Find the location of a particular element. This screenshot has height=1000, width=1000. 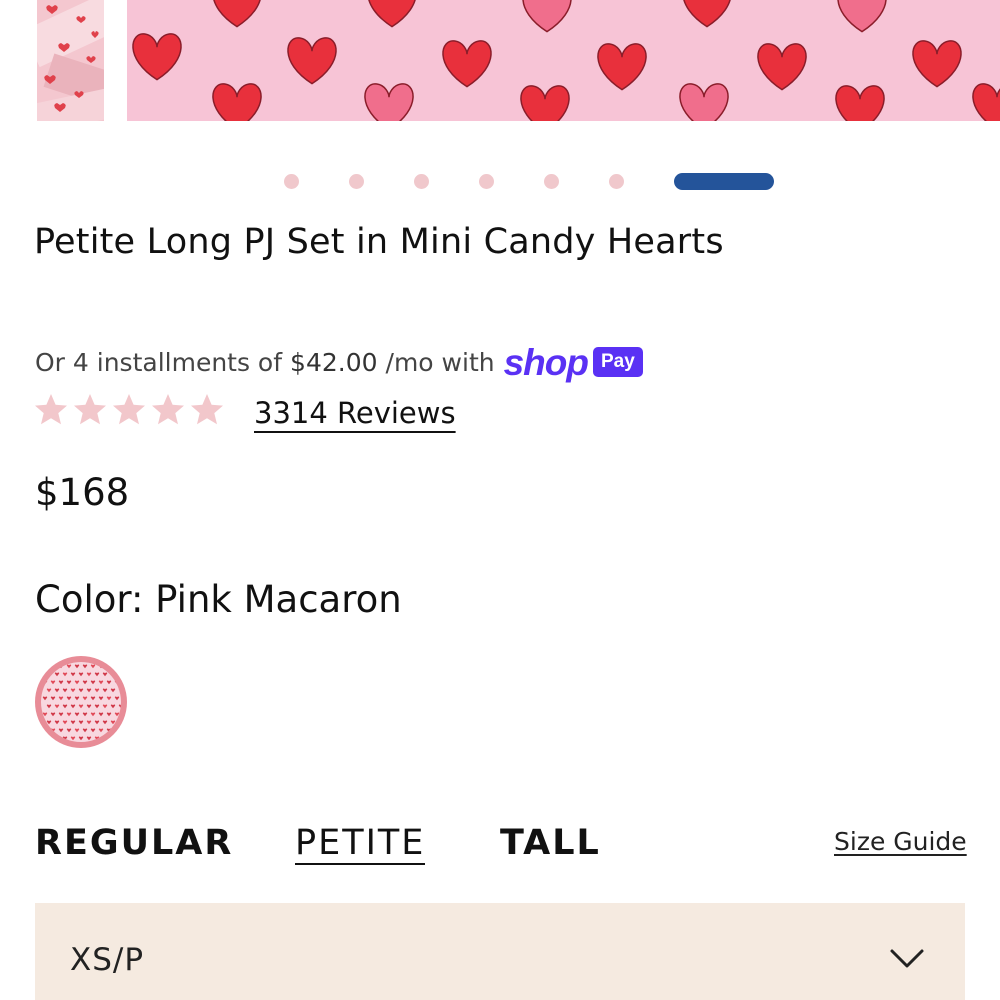

product-image is located at coordinates (563, 60).